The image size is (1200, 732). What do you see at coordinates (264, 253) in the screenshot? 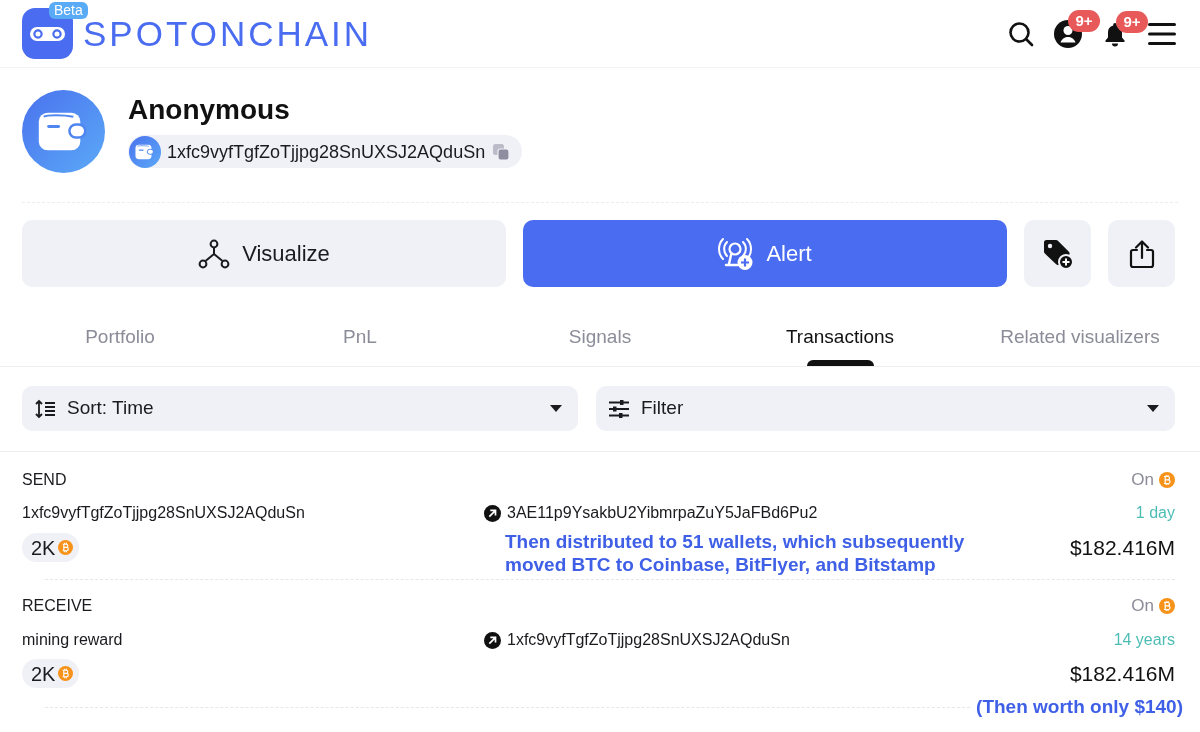
I see `visualize-button: Visualize` at bounding box center [264, 253].